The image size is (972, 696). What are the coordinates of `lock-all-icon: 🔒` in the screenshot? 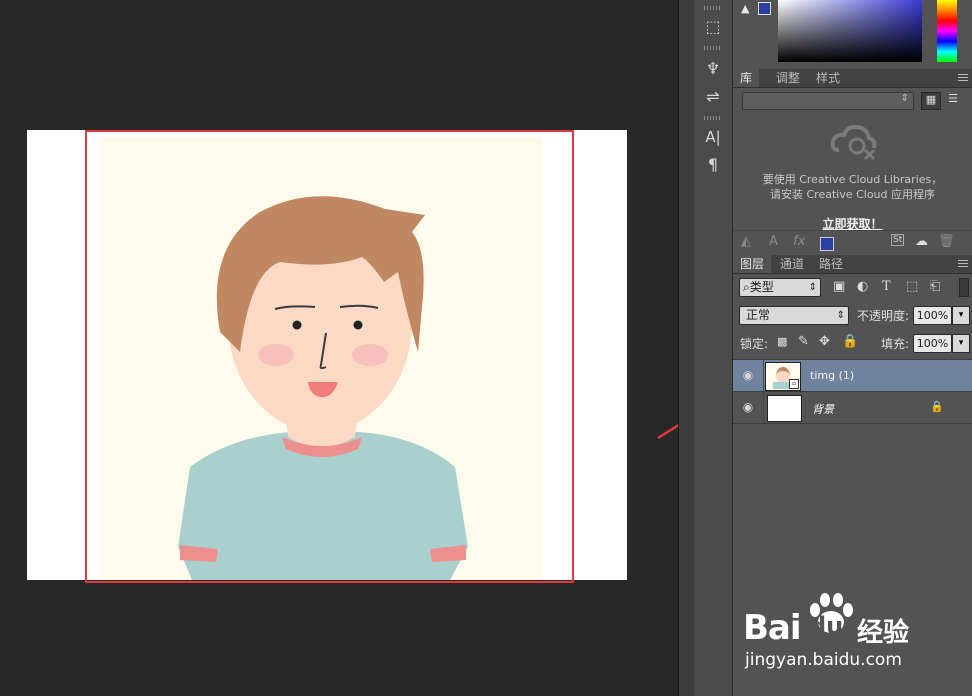 It's located at (850, 341).